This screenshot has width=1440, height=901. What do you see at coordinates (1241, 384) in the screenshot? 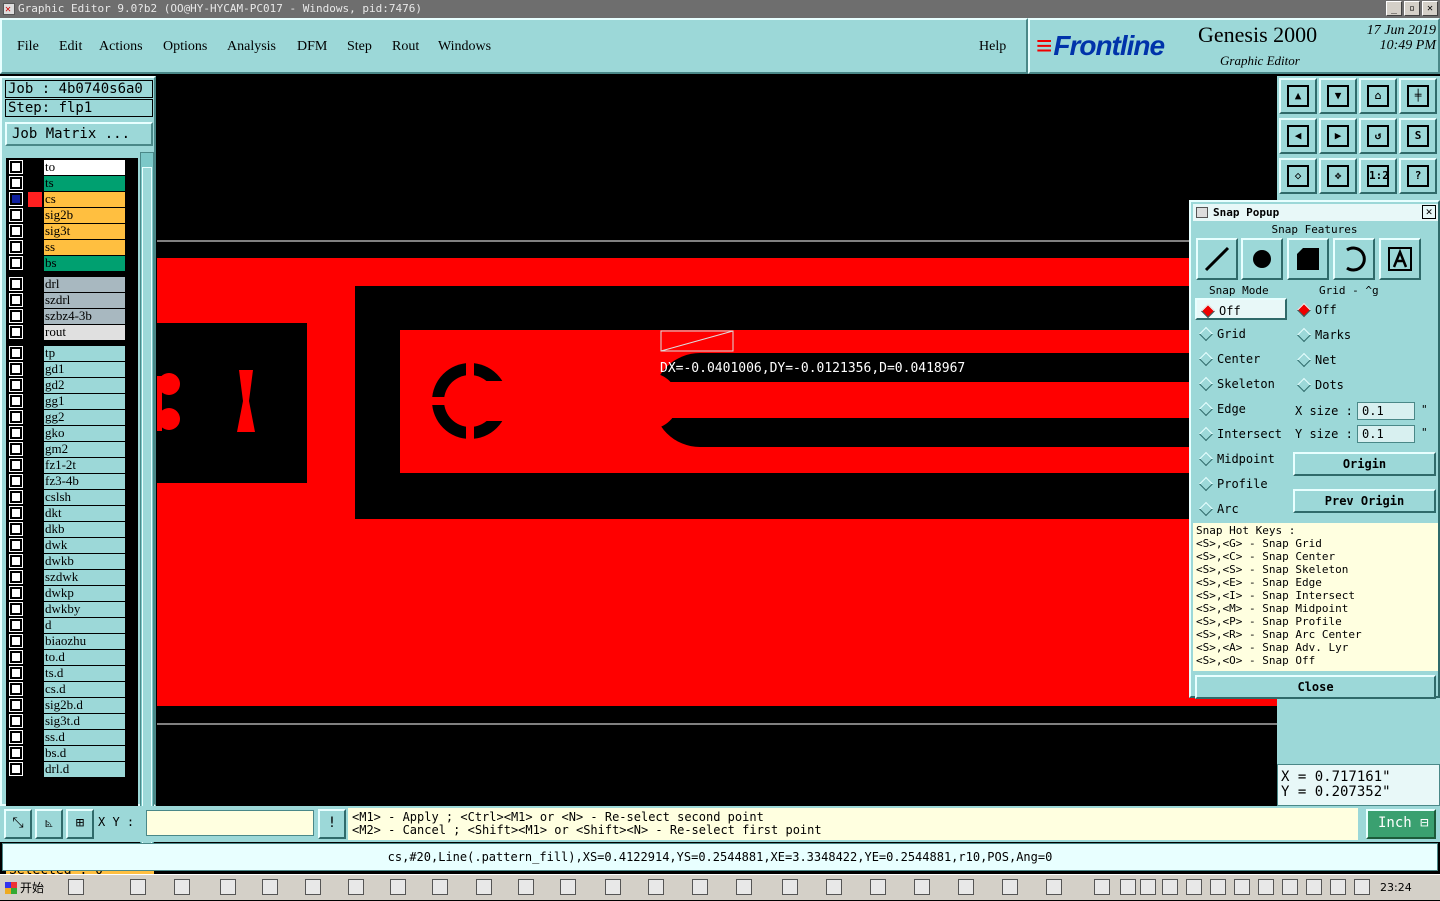
I see `snap-mode-skeleton: Skeleton` at bounding box center [1241, 384].